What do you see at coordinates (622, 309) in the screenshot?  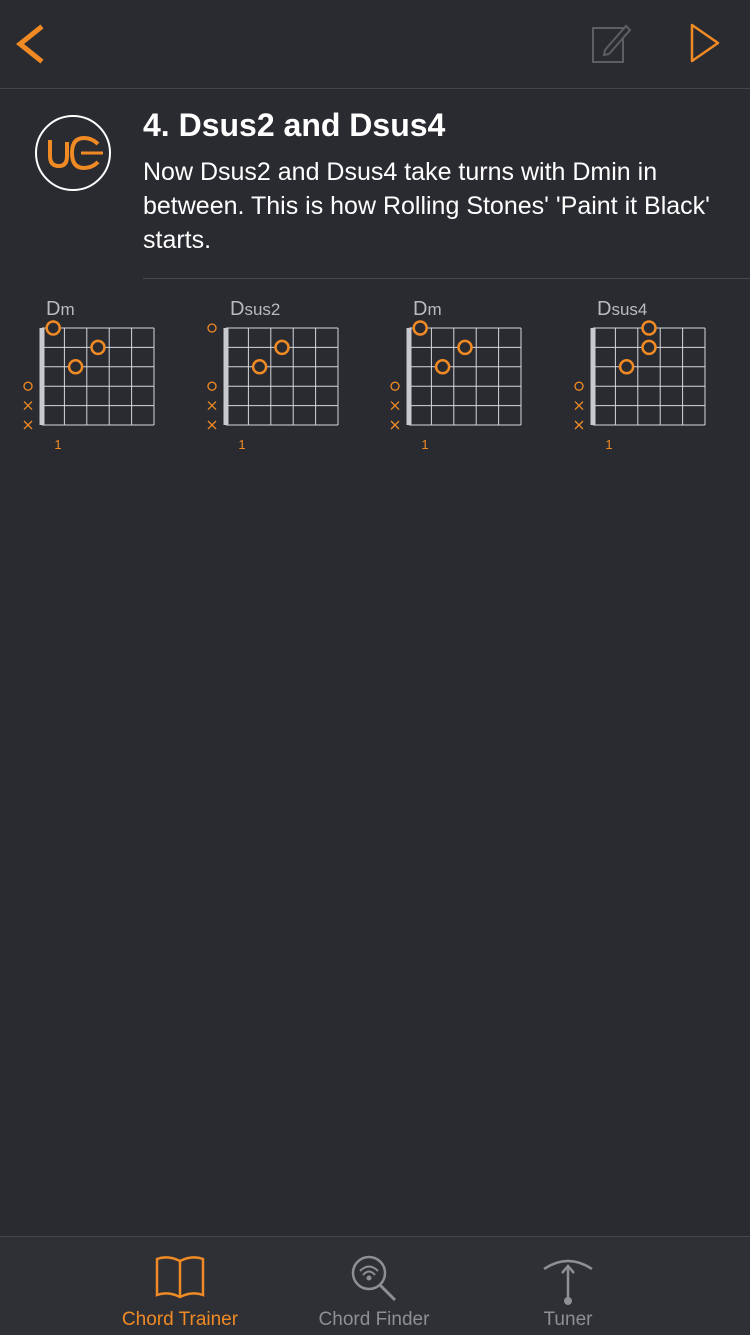 I see `chord-name: Dsus4` at bounding box center [622, 309].